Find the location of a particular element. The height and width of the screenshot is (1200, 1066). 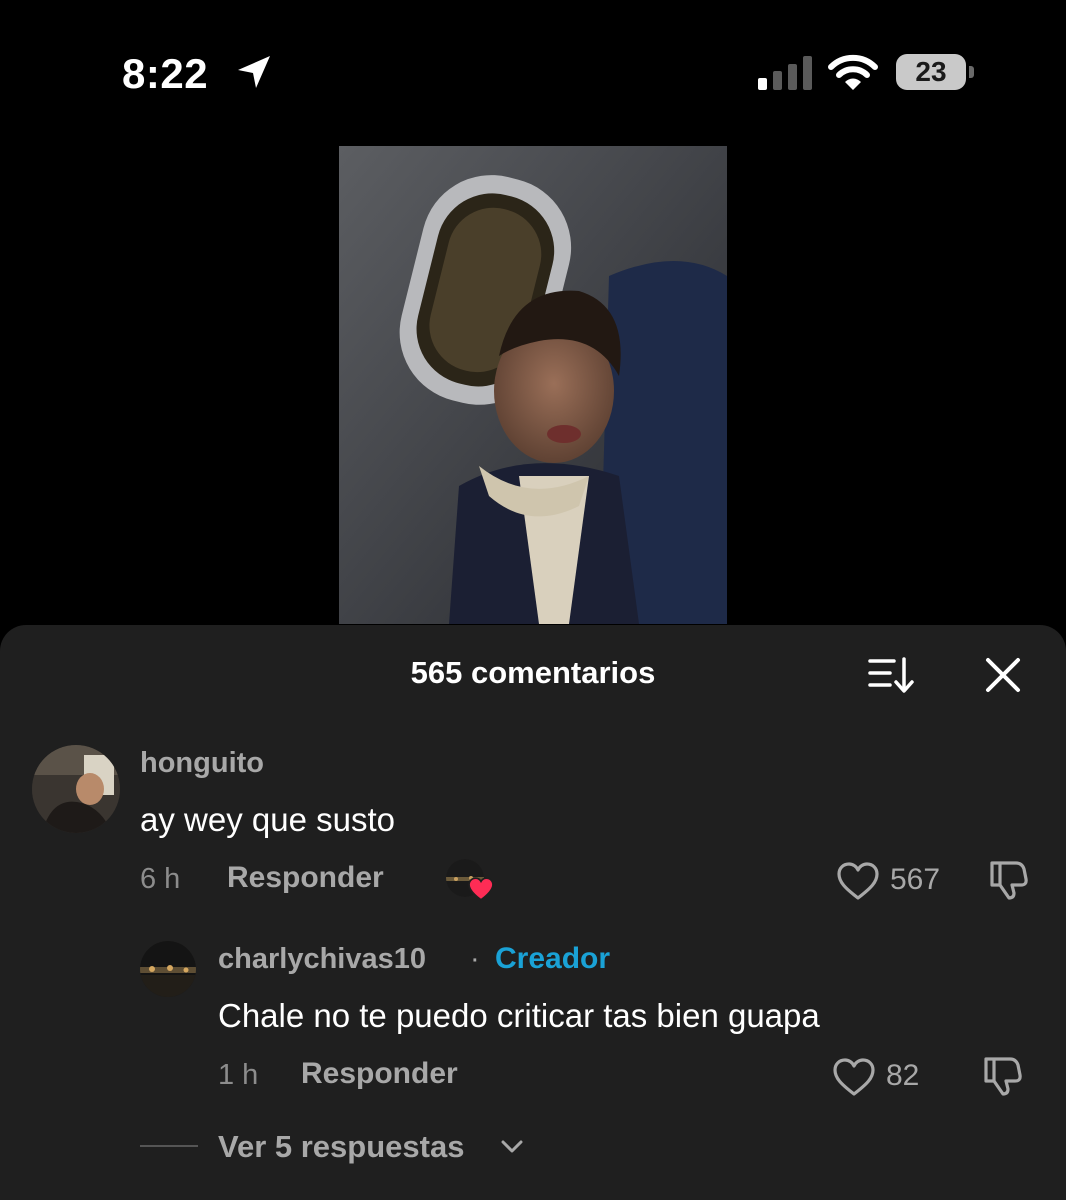

replies-divider is located at coordinates (169, 1146).